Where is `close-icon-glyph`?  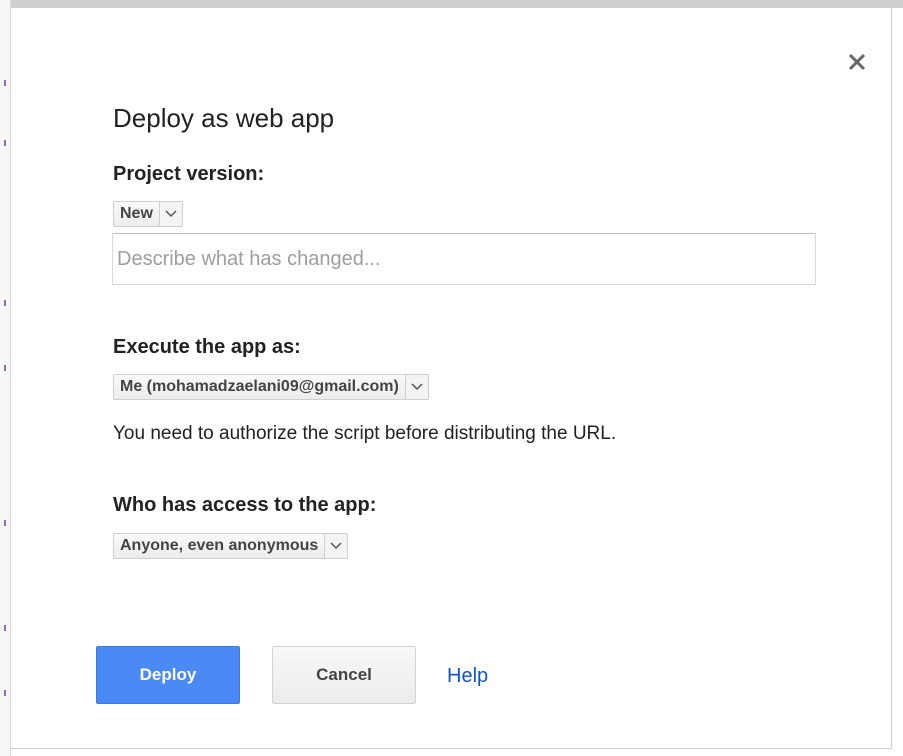 close-icon-glyph is located at coordinates (857, 62).